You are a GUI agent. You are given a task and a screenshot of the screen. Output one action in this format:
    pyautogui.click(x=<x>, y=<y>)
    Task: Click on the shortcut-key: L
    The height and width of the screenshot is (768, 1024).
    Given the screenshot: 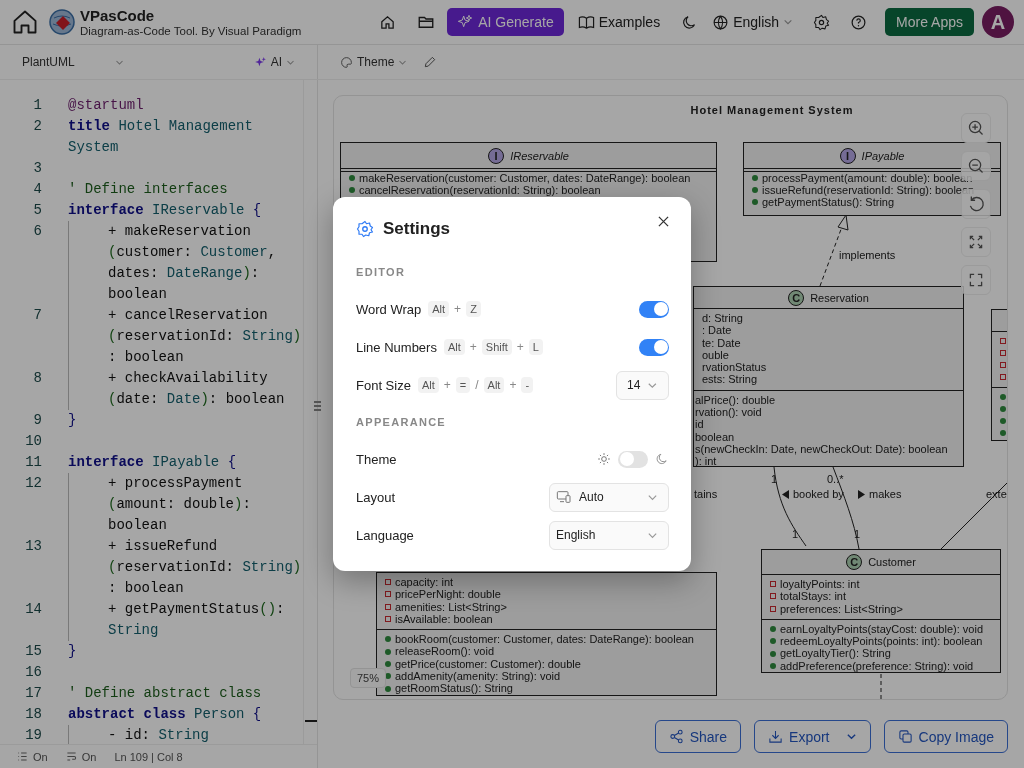 What is the action you would take?
    pyautogui.click(x=535, y=347)
    